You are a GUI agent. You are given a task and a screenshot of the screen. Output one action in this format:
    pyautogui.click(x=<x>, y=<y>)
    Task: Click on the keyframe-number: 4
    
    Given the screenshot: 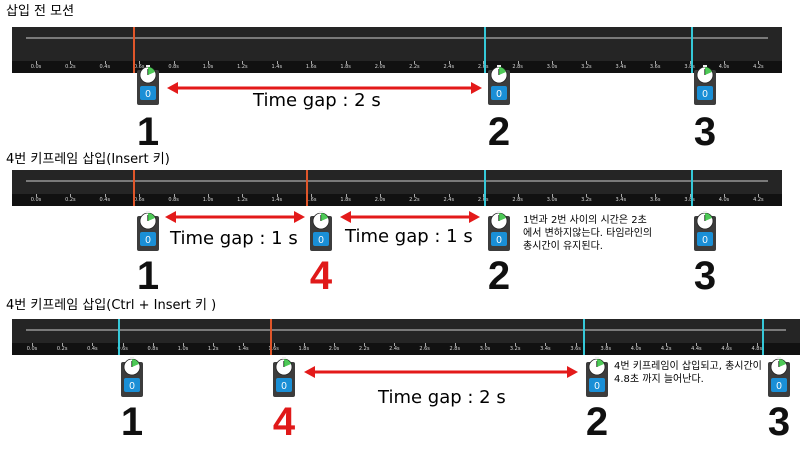 What is the action you would take?
    pyautogui.click(x=321, y=276)
    